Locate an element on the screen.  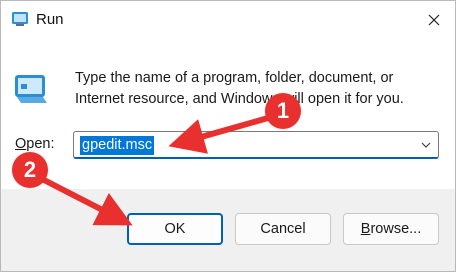
title-bar: Run is located at coordinates (228, 20).